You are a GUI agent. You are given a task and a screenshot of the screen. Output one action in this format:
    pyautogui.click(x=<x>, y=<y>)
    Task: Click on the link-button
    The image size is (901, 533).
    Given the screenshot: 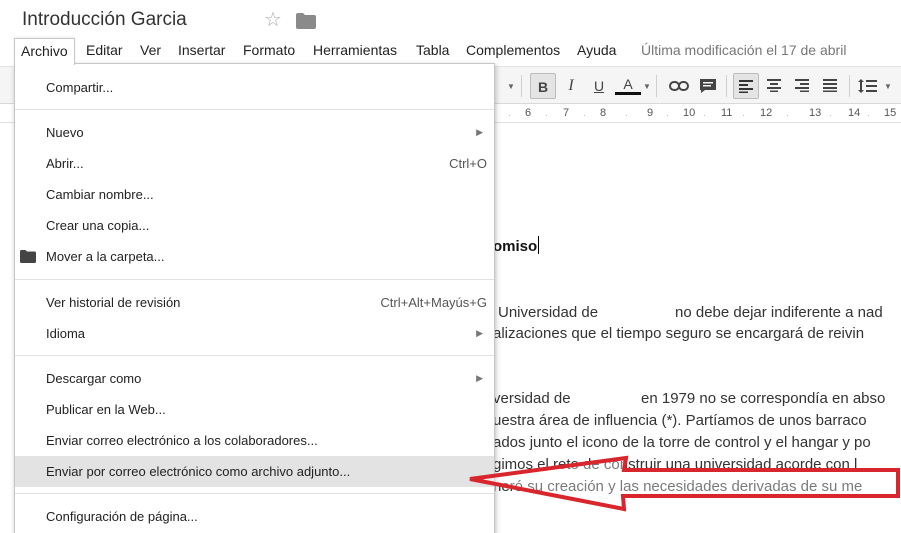 What is the action you would take?
    pyautogui.click(x=679, y=86)
    